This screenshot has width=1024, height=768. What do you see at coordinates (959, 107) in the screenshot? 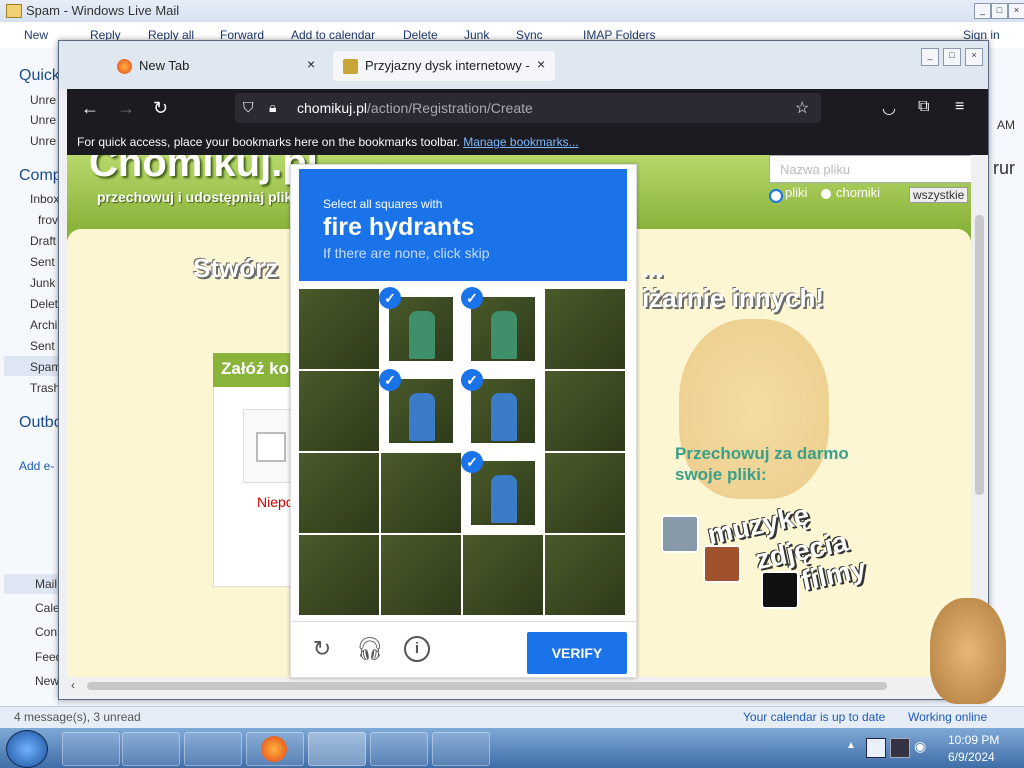
I see `menu-icon: ≡` at bounding box center [959, 107].